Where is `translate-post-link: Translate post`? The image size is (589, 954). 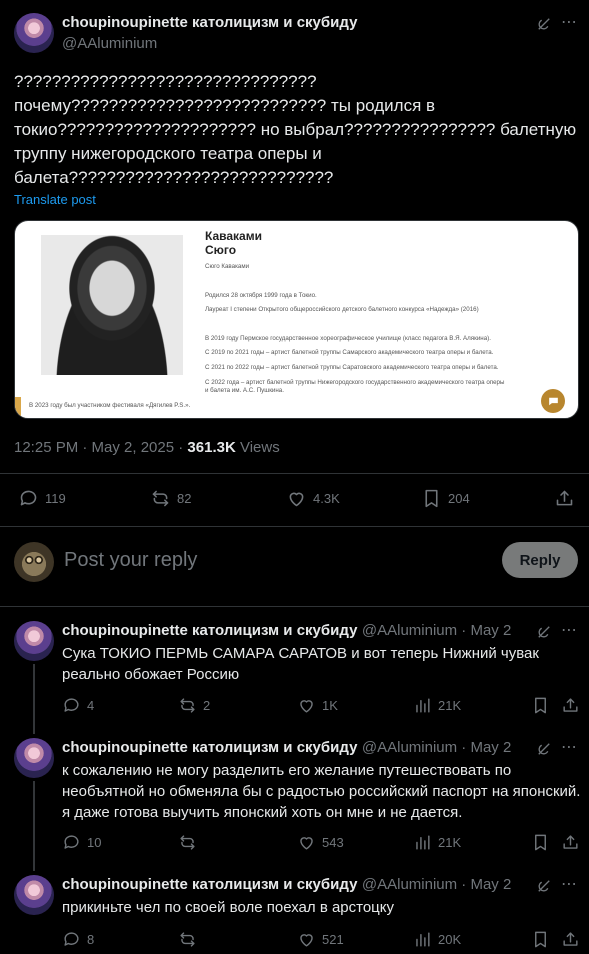 translate-post-link: Translate post is located at coordinates (55, 199).